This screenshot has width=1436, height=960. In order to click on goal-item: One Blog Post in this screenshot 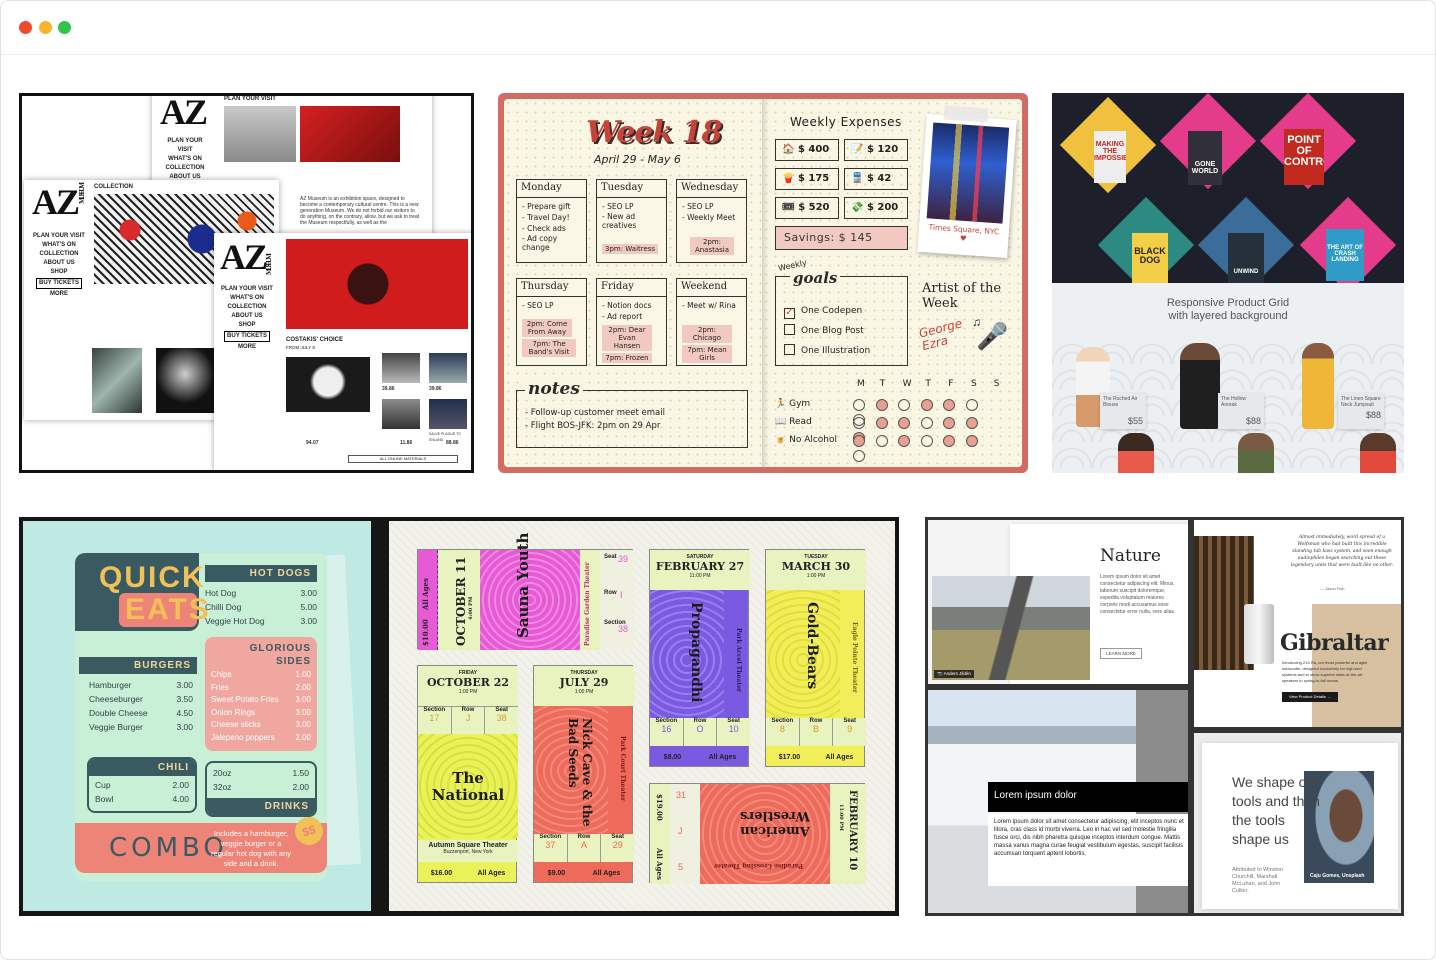, I will do `click(827, 331)`.